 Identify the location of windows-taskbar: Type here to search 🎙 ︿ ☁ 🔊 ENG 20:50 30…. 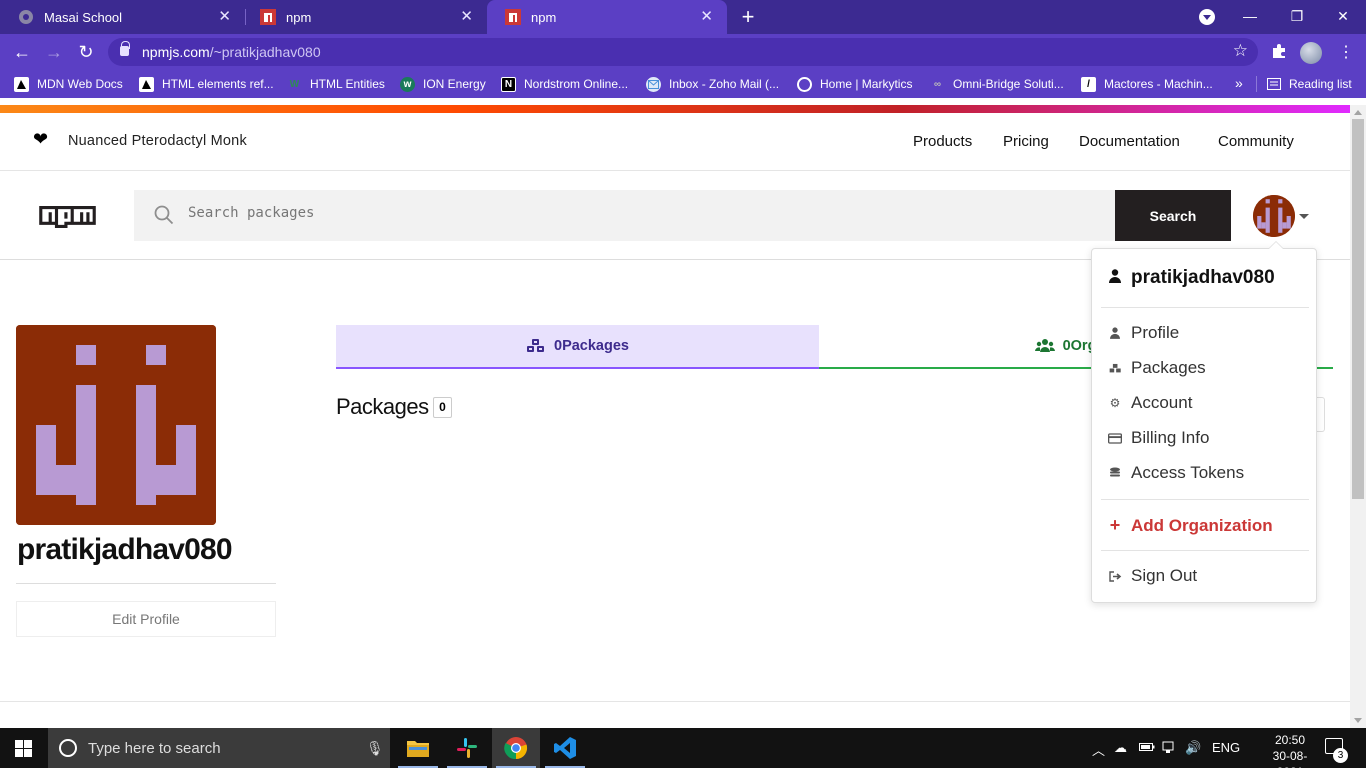
(683, 748).